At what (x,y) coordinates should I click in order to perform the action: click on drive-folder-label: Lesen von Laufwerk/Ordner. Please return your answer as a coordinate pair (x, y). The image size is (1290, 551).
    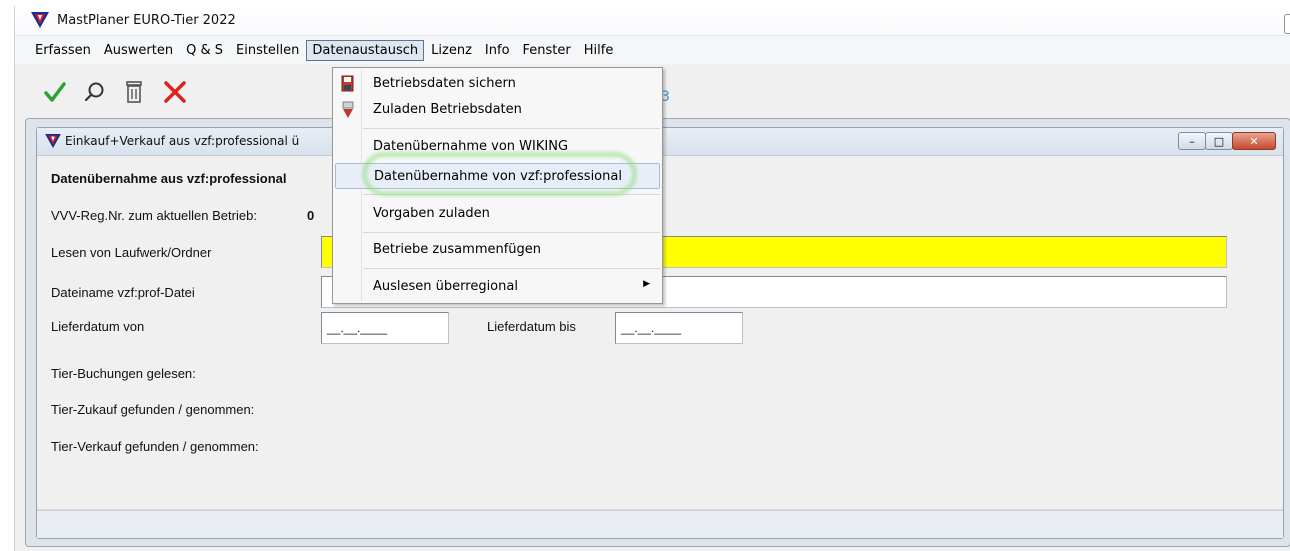
    Looking at the image, I should click on (131, 252).